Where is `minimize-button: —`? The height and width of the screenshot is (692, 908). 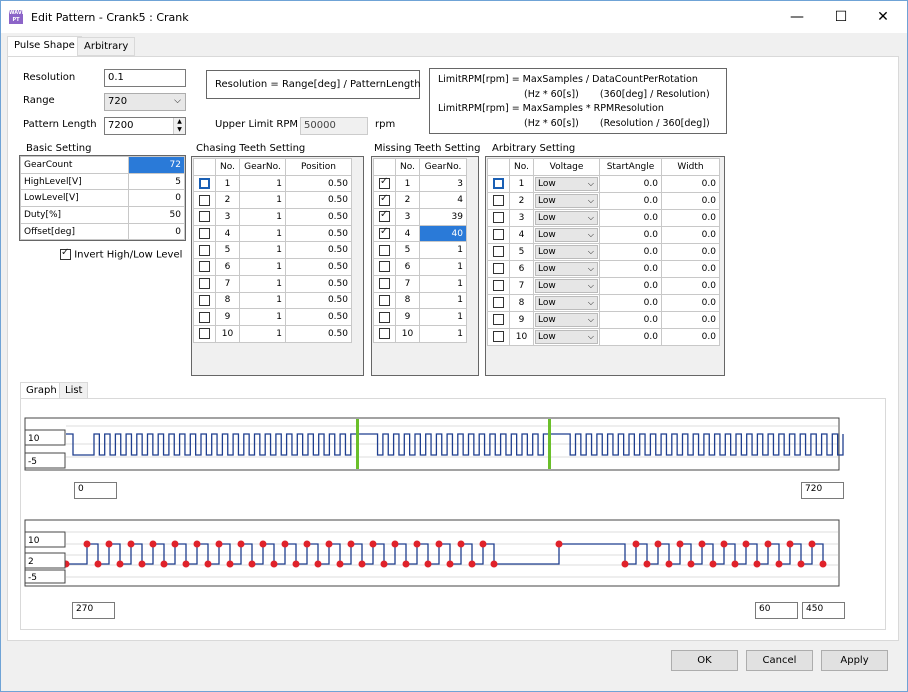 minimize-button: — is located at coordinates (797, 17).